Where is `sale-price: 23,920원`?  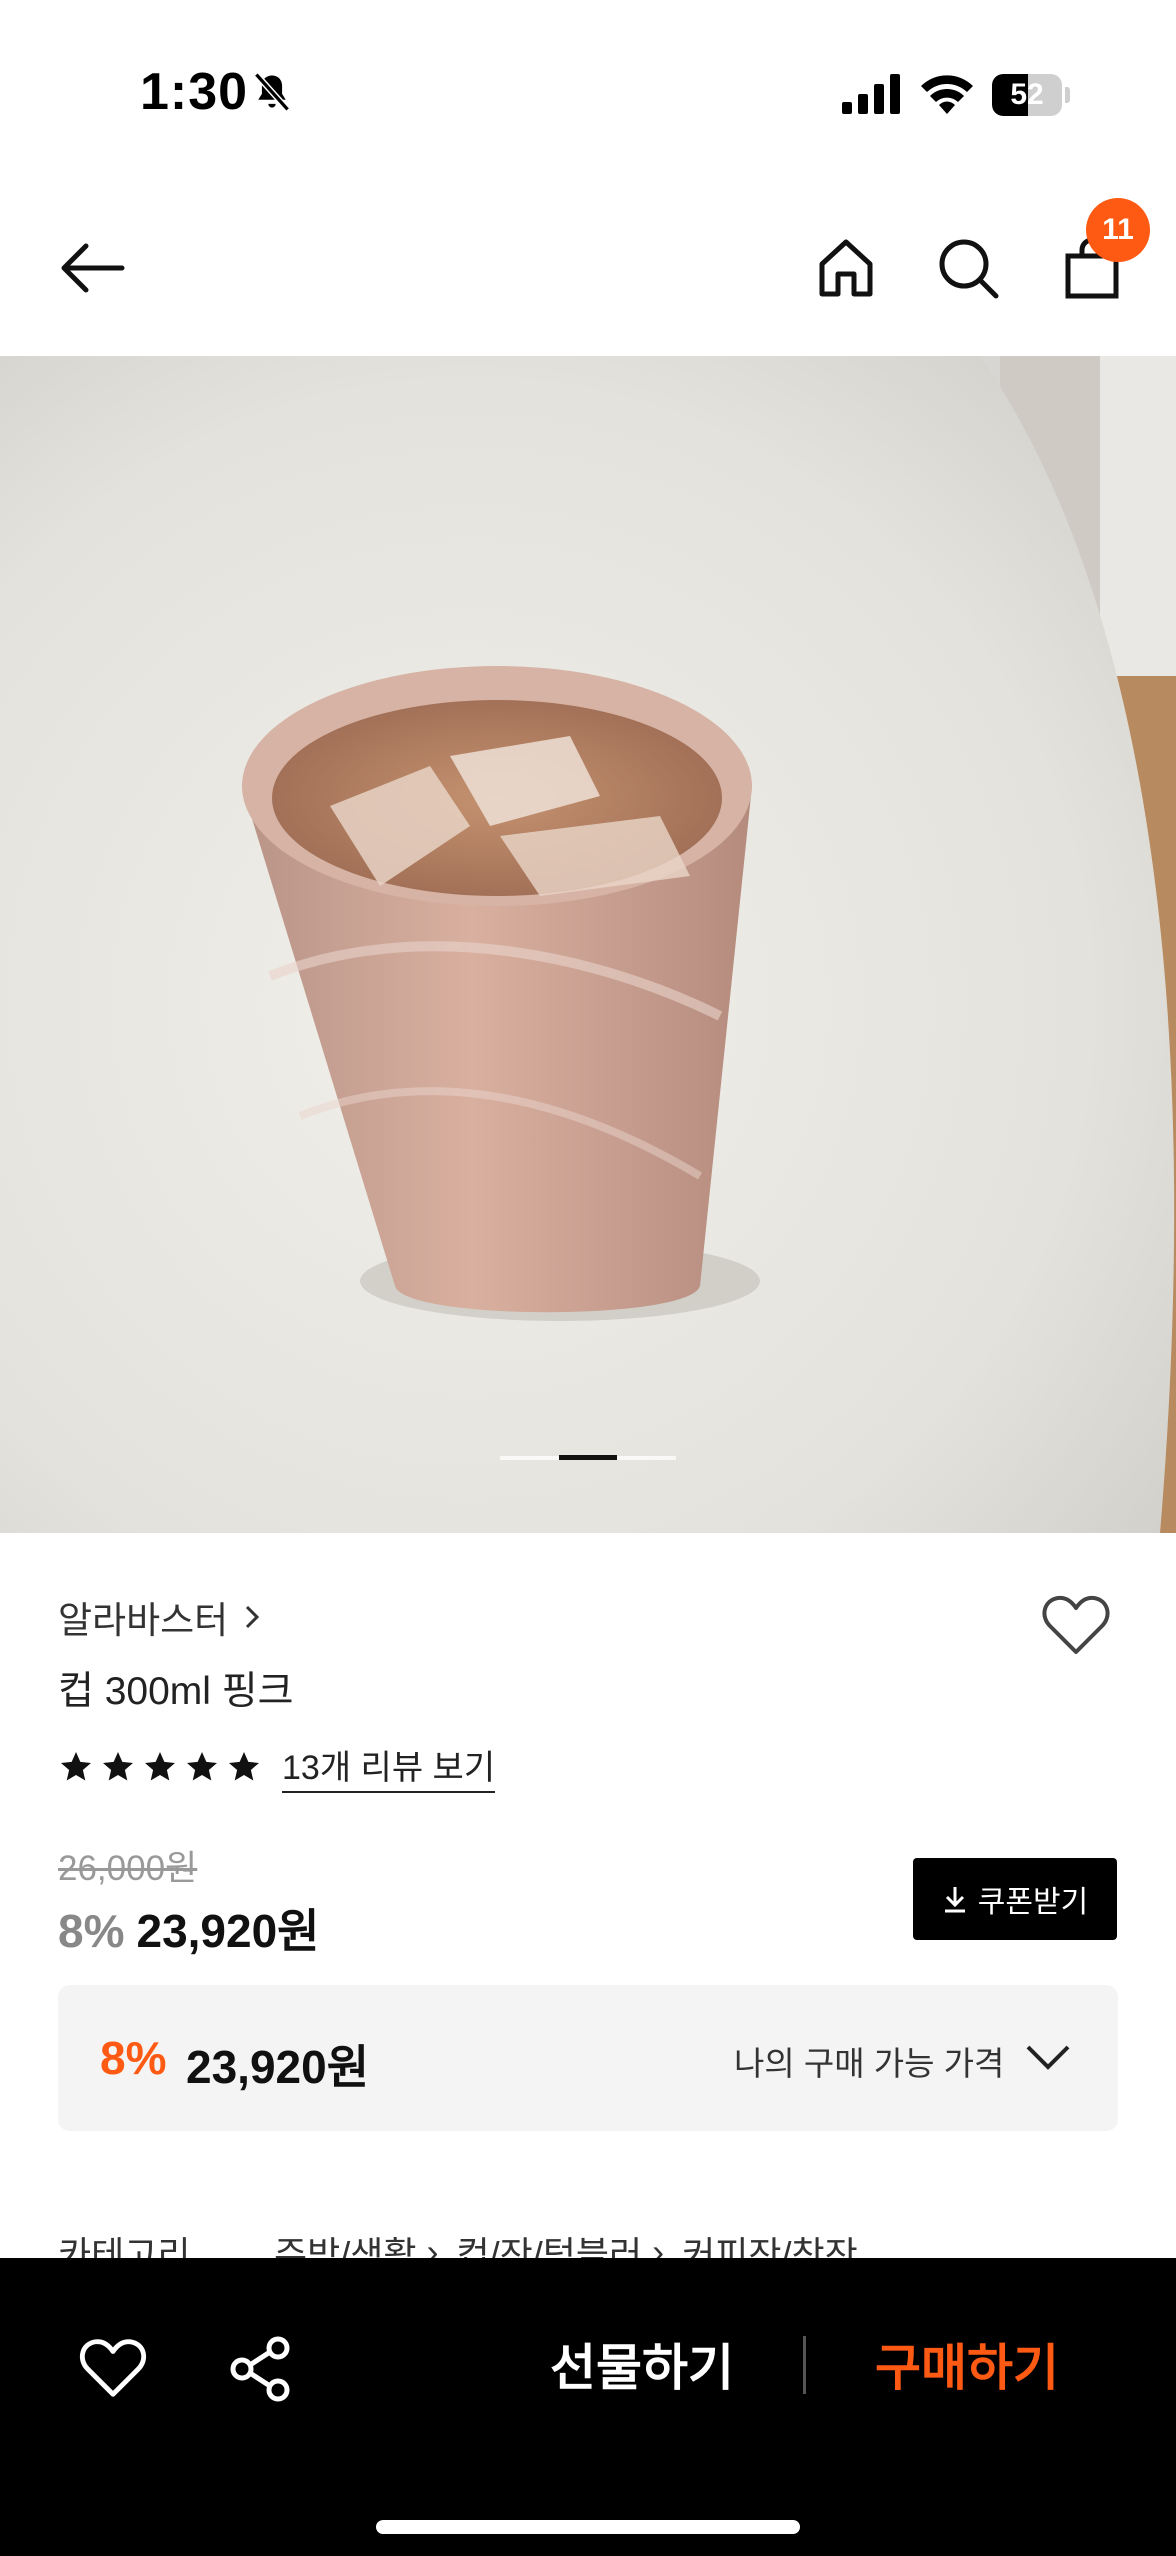
sale-price: 23,920원 is located at coordinates (228, 1931).